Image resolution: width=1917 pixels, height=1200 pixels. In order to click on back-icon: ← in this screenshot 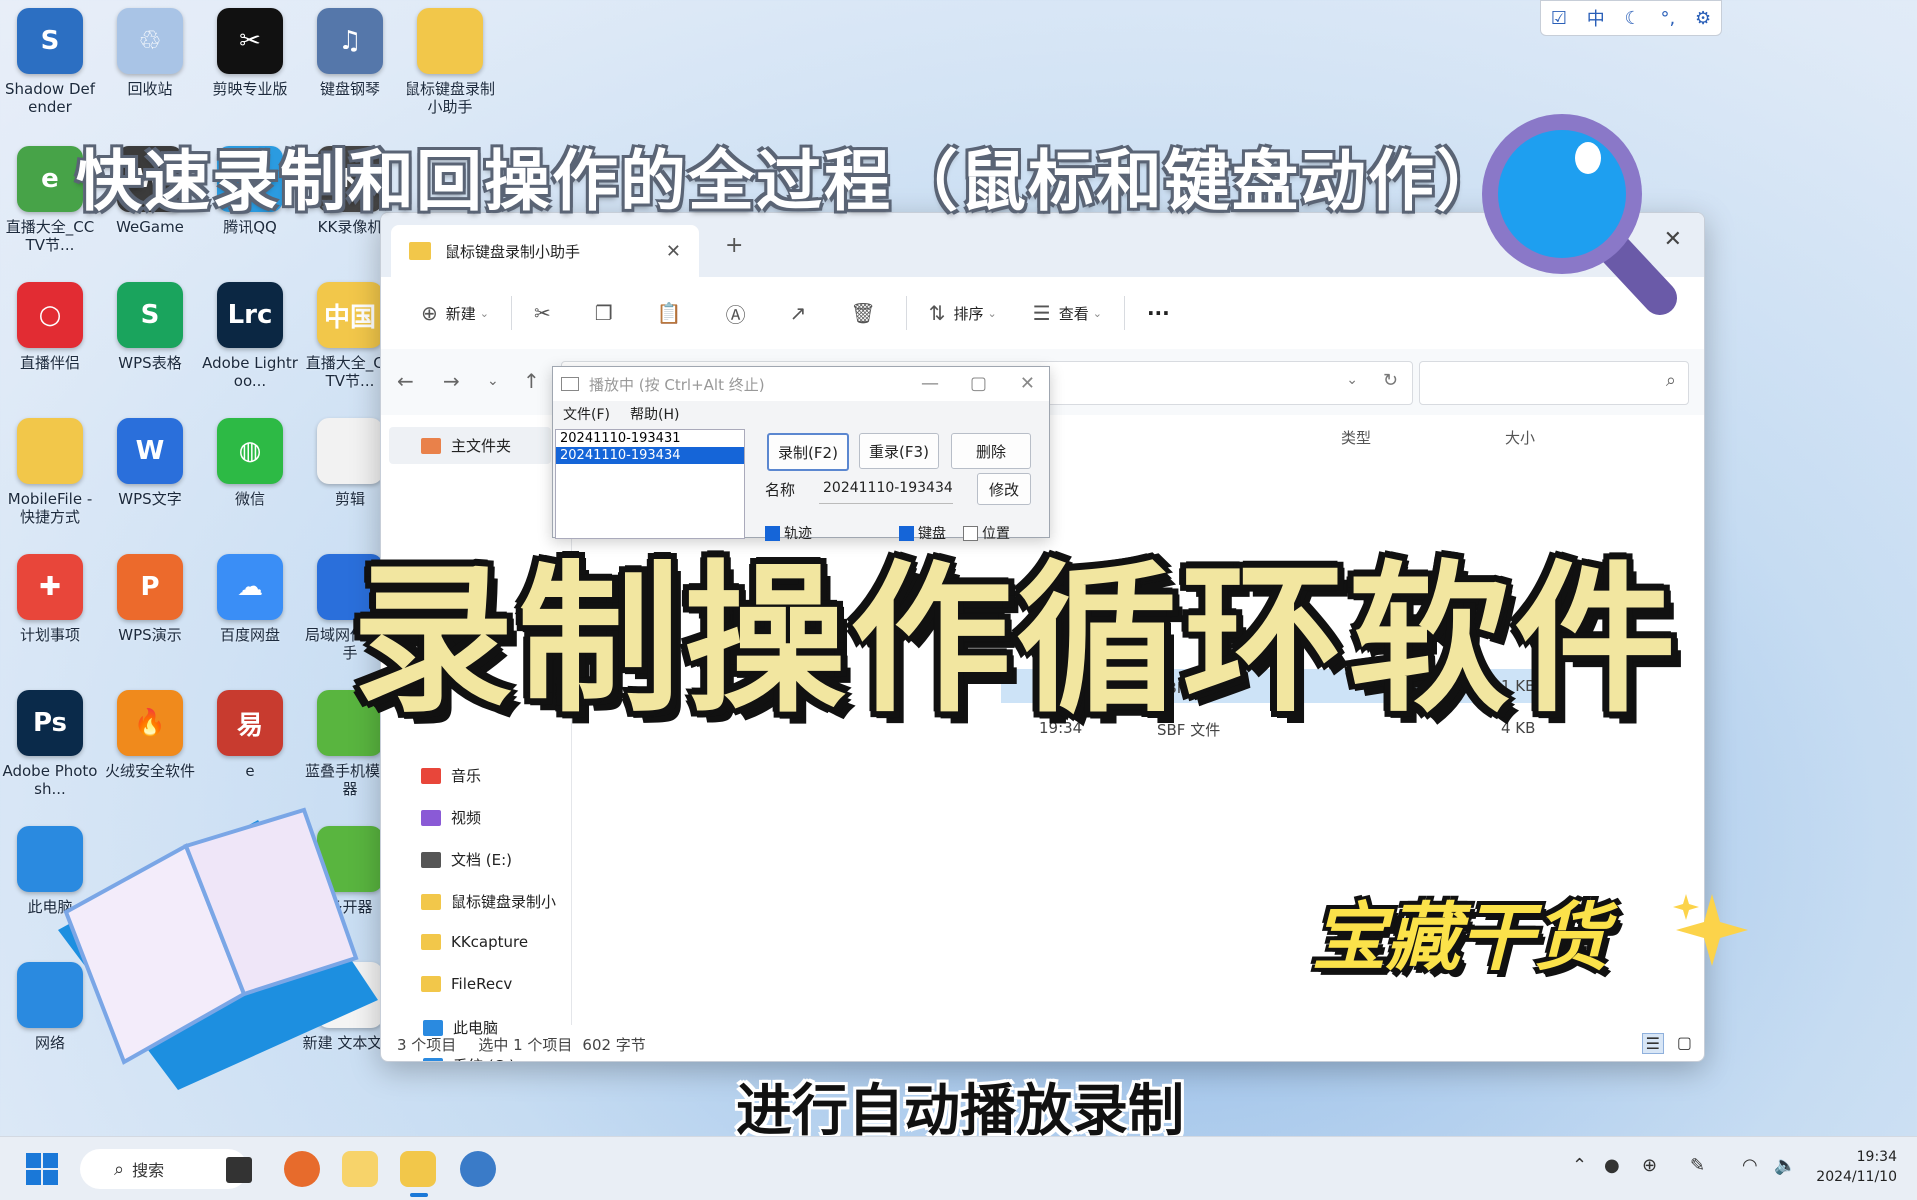, I will do `click(405, 381)`.